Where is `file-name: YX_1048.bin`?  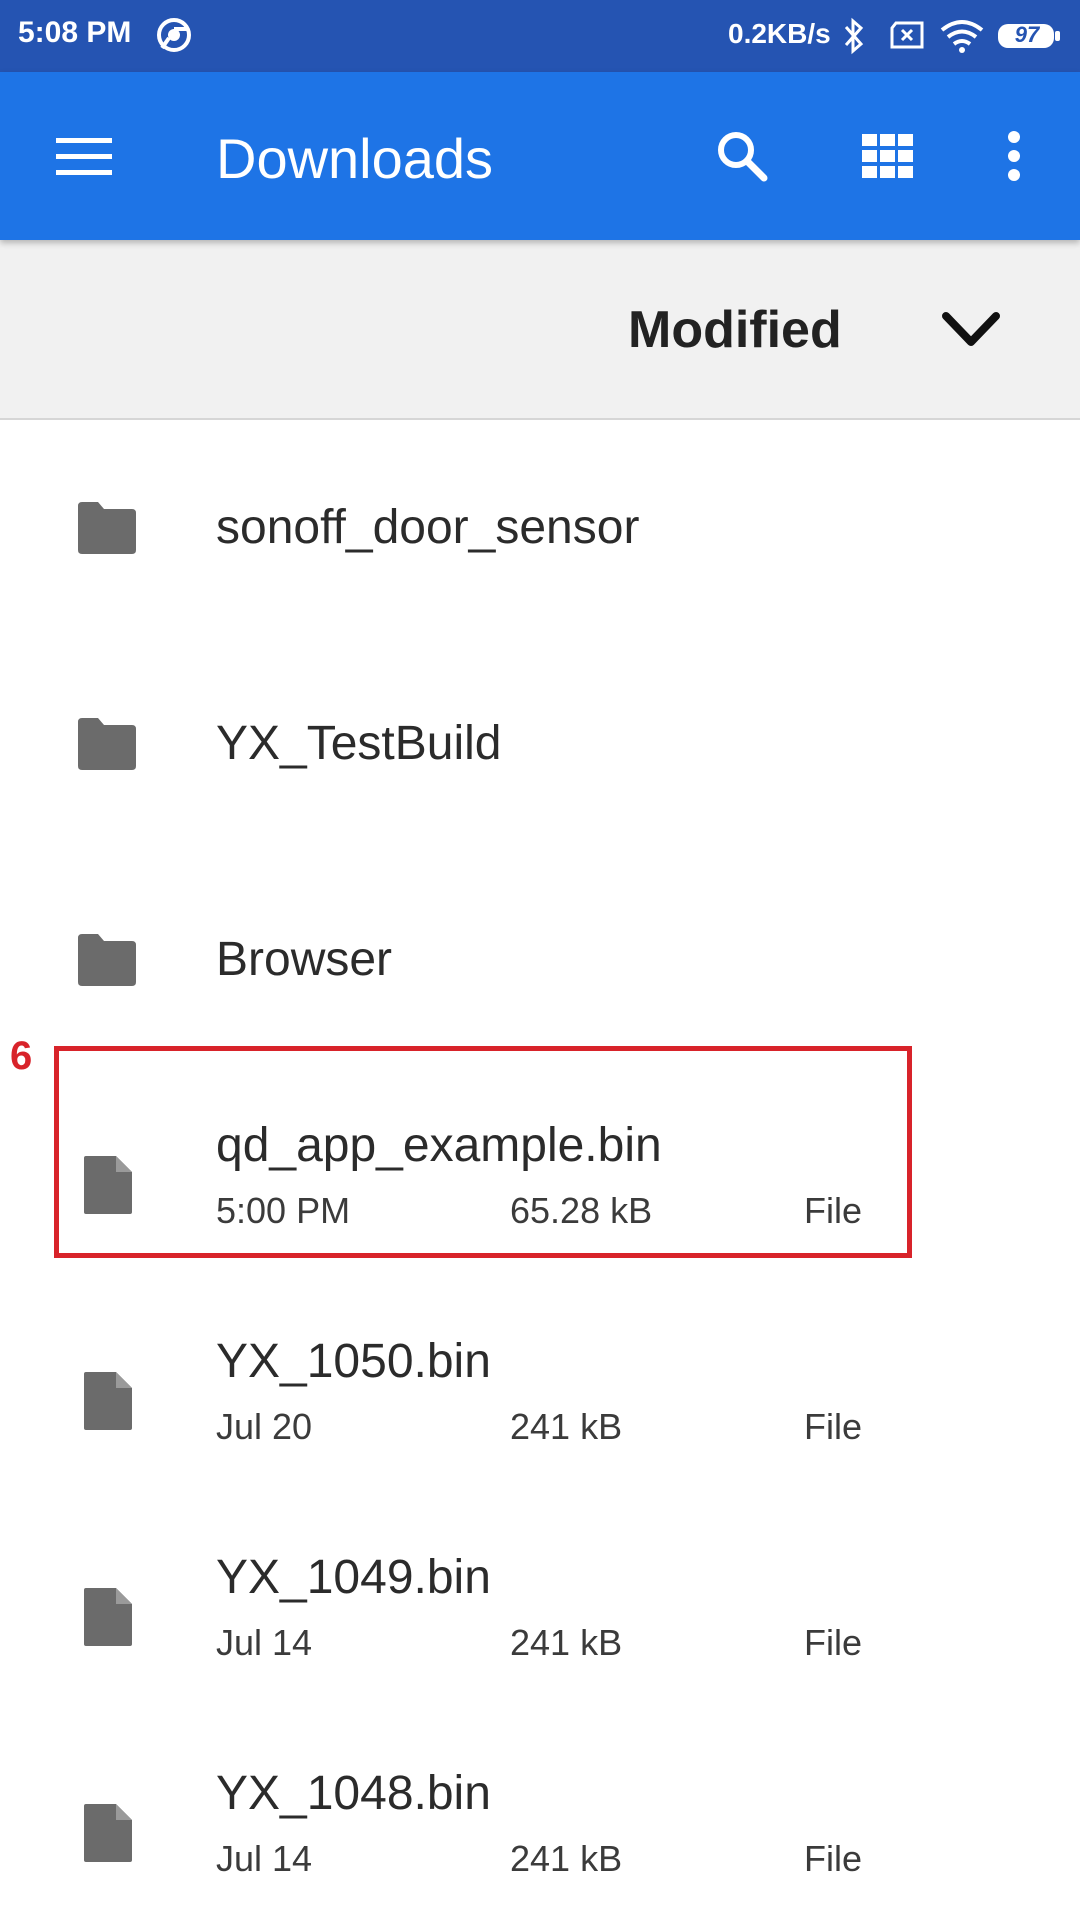
file-name: YX_1048.bin is located at coordinates (353, 1793).